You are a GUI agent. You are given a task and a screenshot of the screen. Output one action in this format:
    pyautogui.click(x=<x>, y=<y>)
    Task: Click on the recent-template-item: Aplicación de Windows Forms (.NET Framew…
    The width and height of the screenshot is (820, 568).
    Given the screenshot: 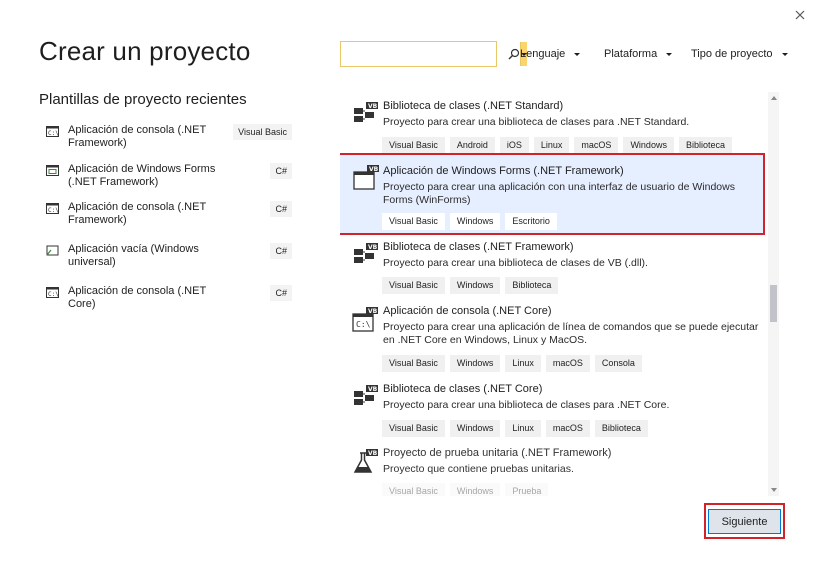 What is the action you would take?
    pyautogui.click(x=171, y=176)
    